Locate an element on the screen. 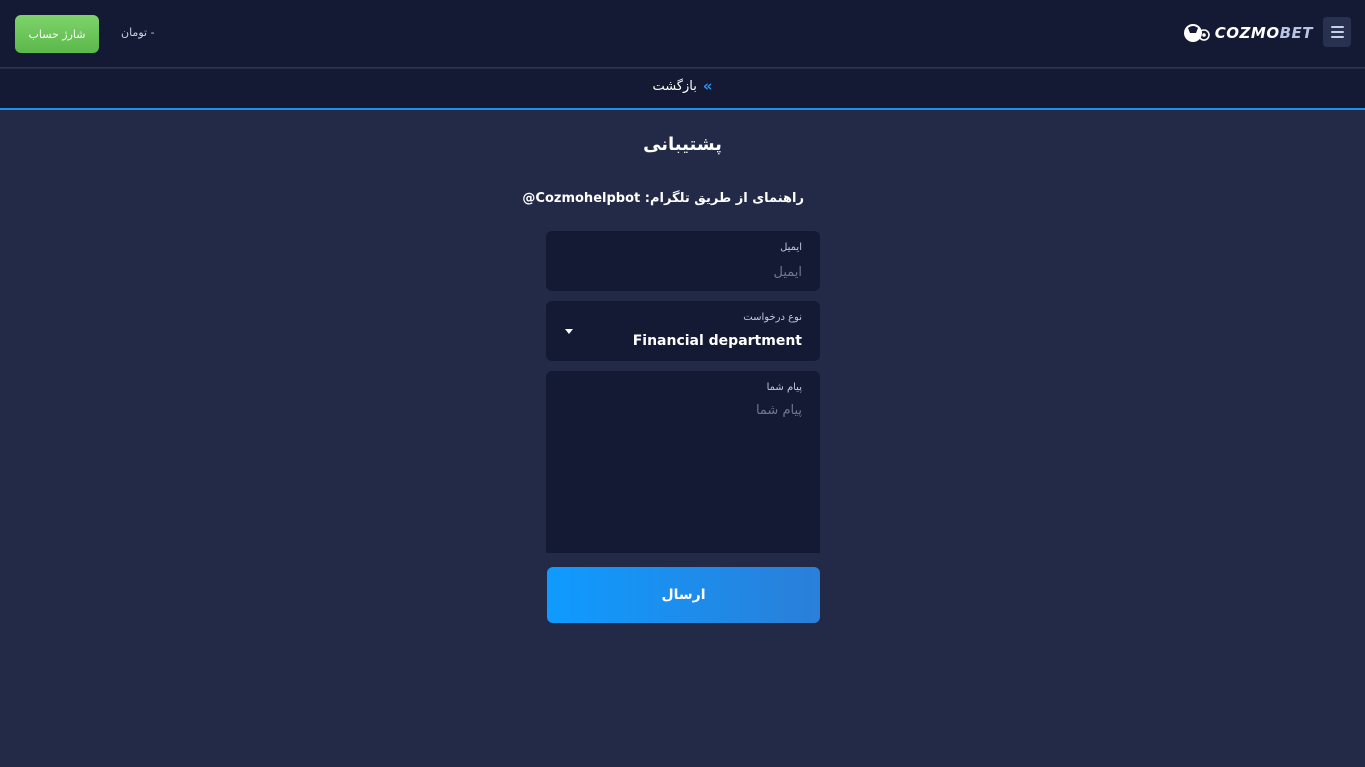 The width and height of the screenshot is (1365, 767). request-type-label: نوع درخواست is located at coordinates (772, 317).